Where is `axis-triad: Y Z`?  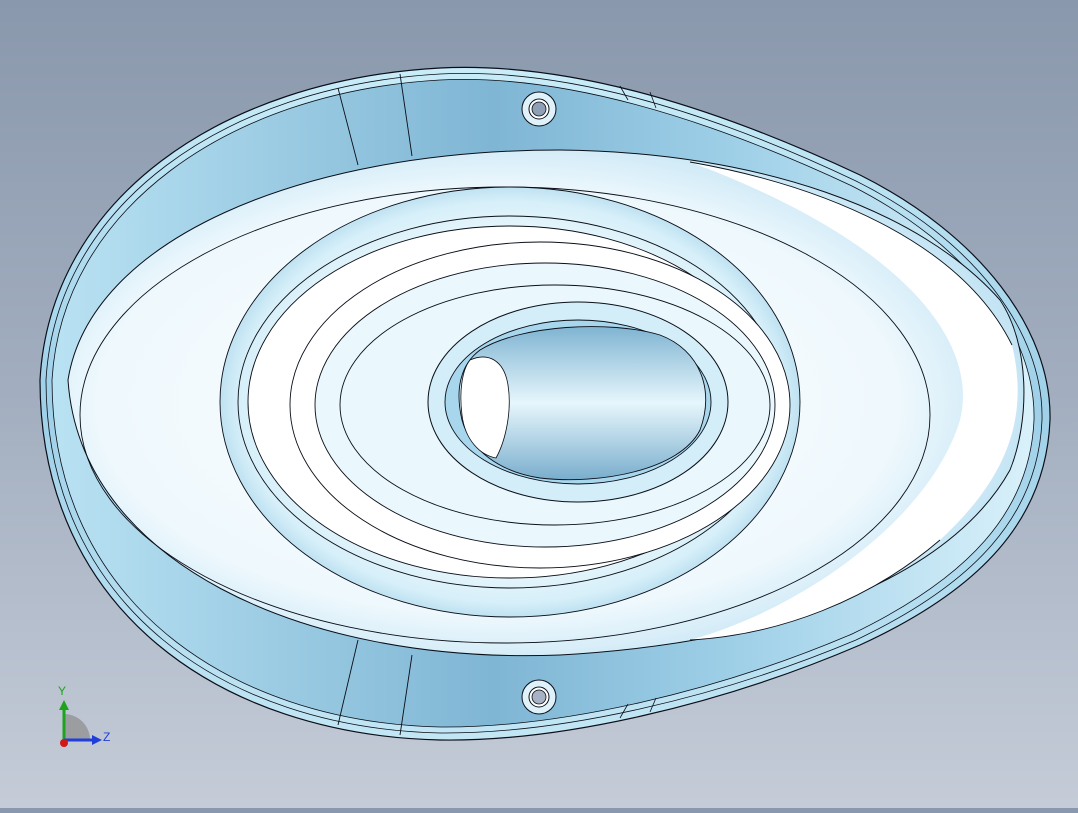 axis-triad: Y Z is located at coordinates (87, 718).